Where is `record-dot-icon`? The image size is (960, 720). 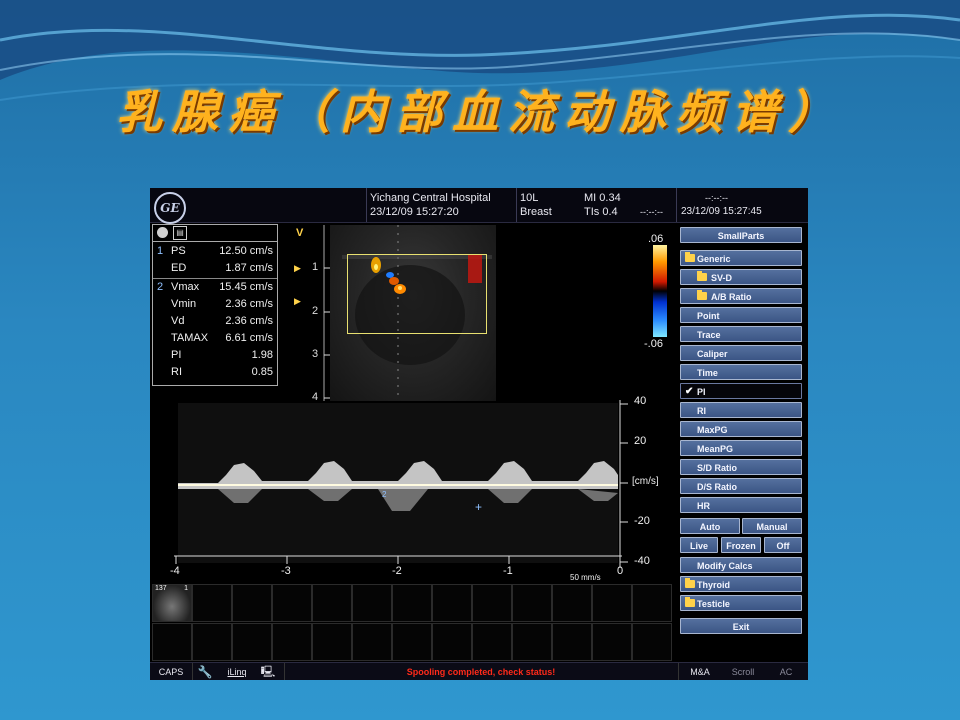
record-dot-icon is located at coordinates (162, 232).